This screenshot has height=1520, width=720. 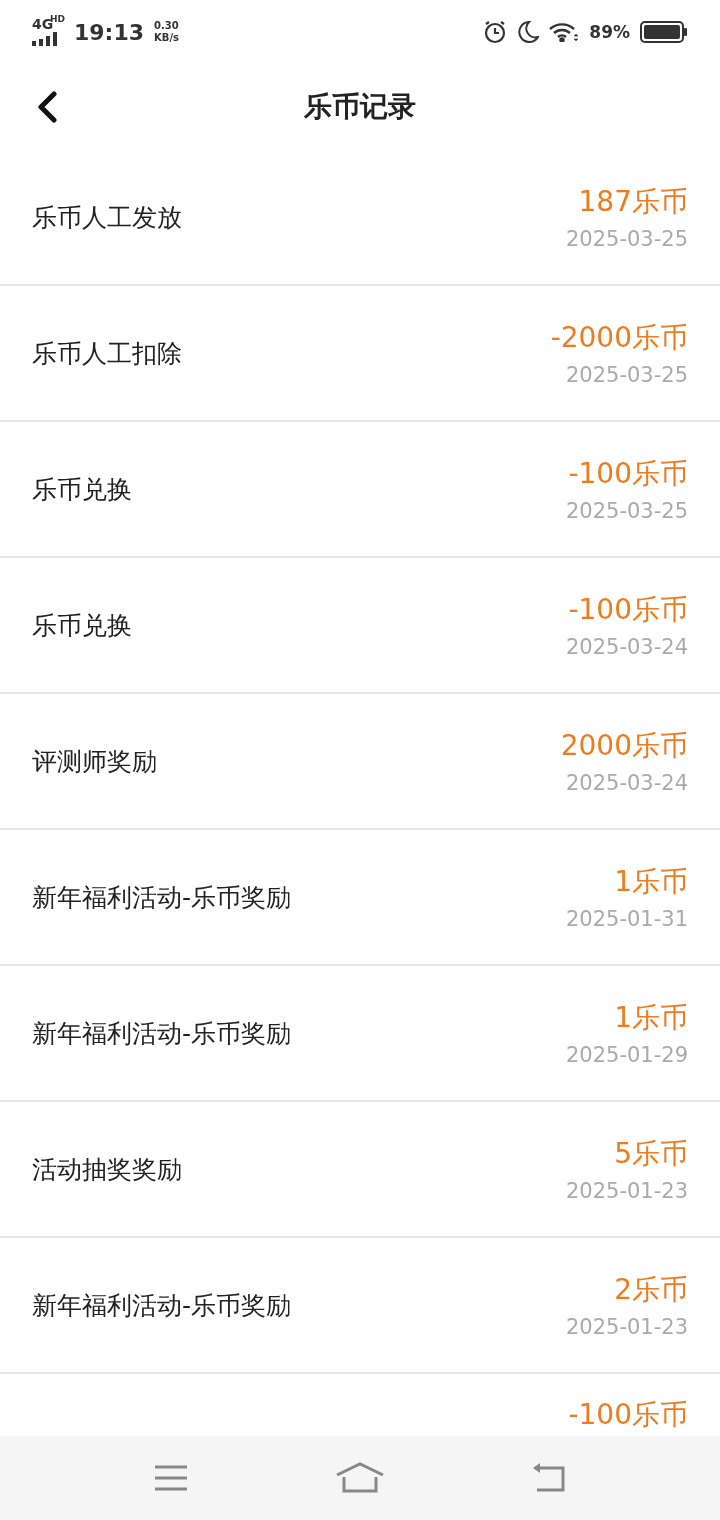 I want to click on speed-value: 0.30, so click(x=166, y=26).